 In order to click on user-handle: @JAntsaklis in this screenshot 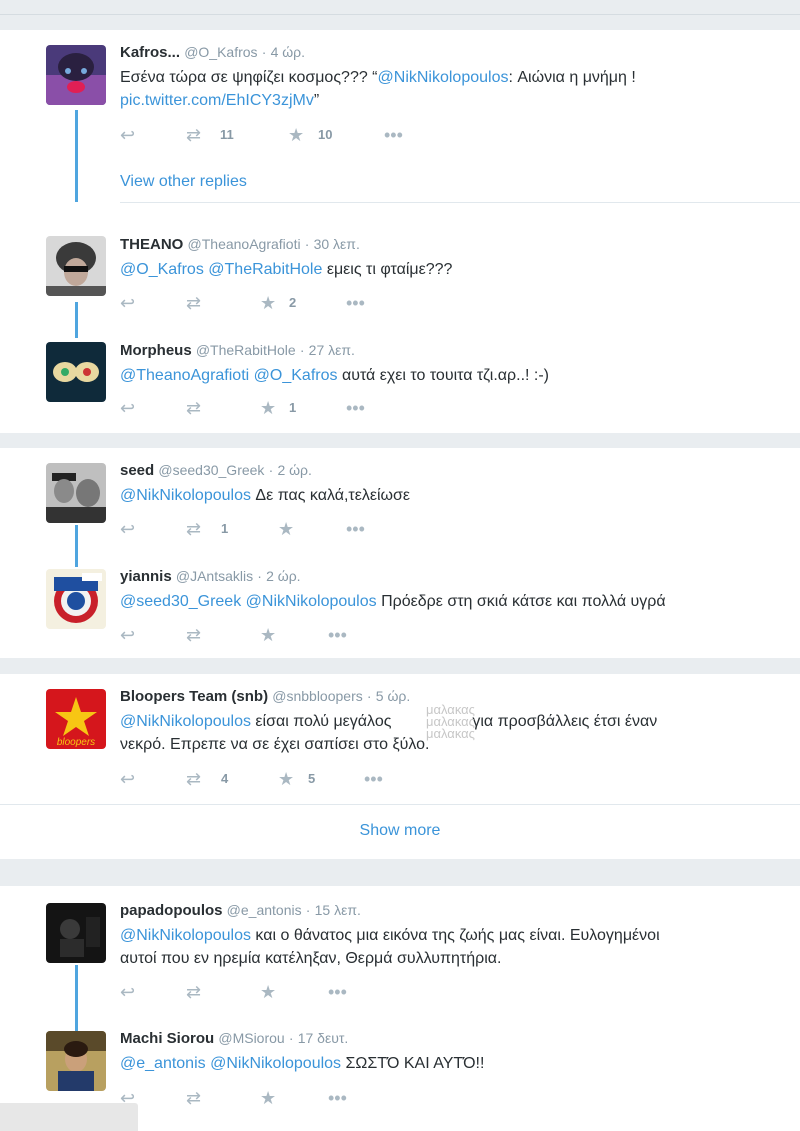, I will do `click(214, 576)`.